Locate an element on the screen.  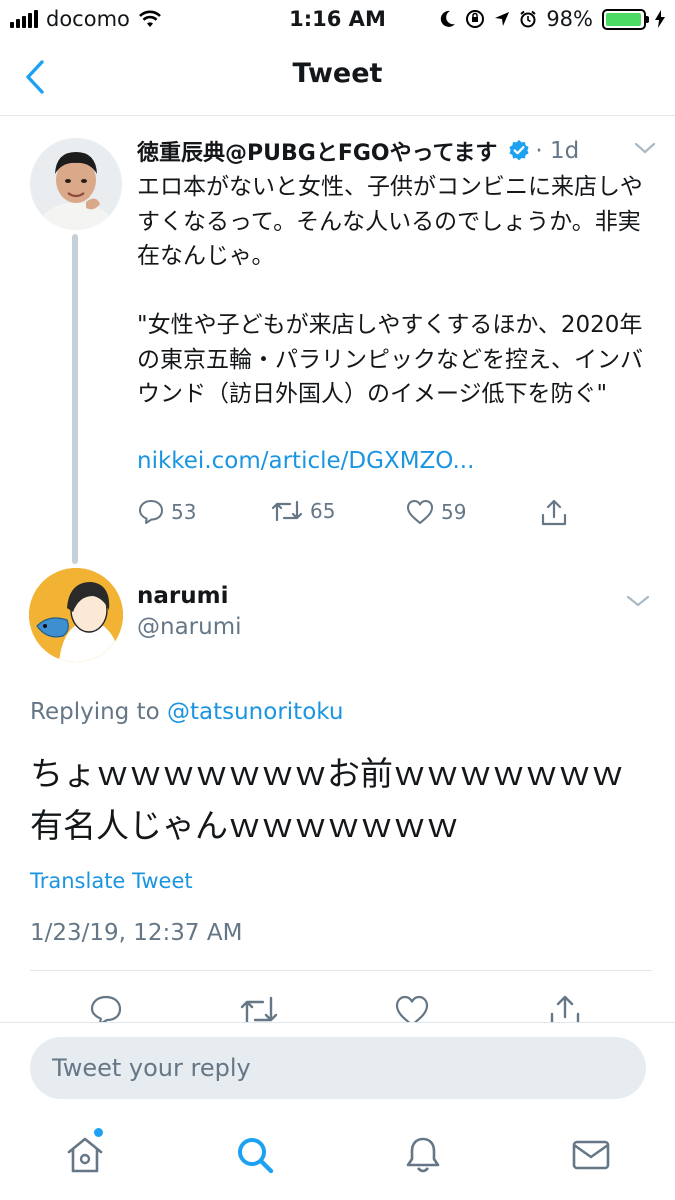
location-icon is located at coordinates (502, 19).